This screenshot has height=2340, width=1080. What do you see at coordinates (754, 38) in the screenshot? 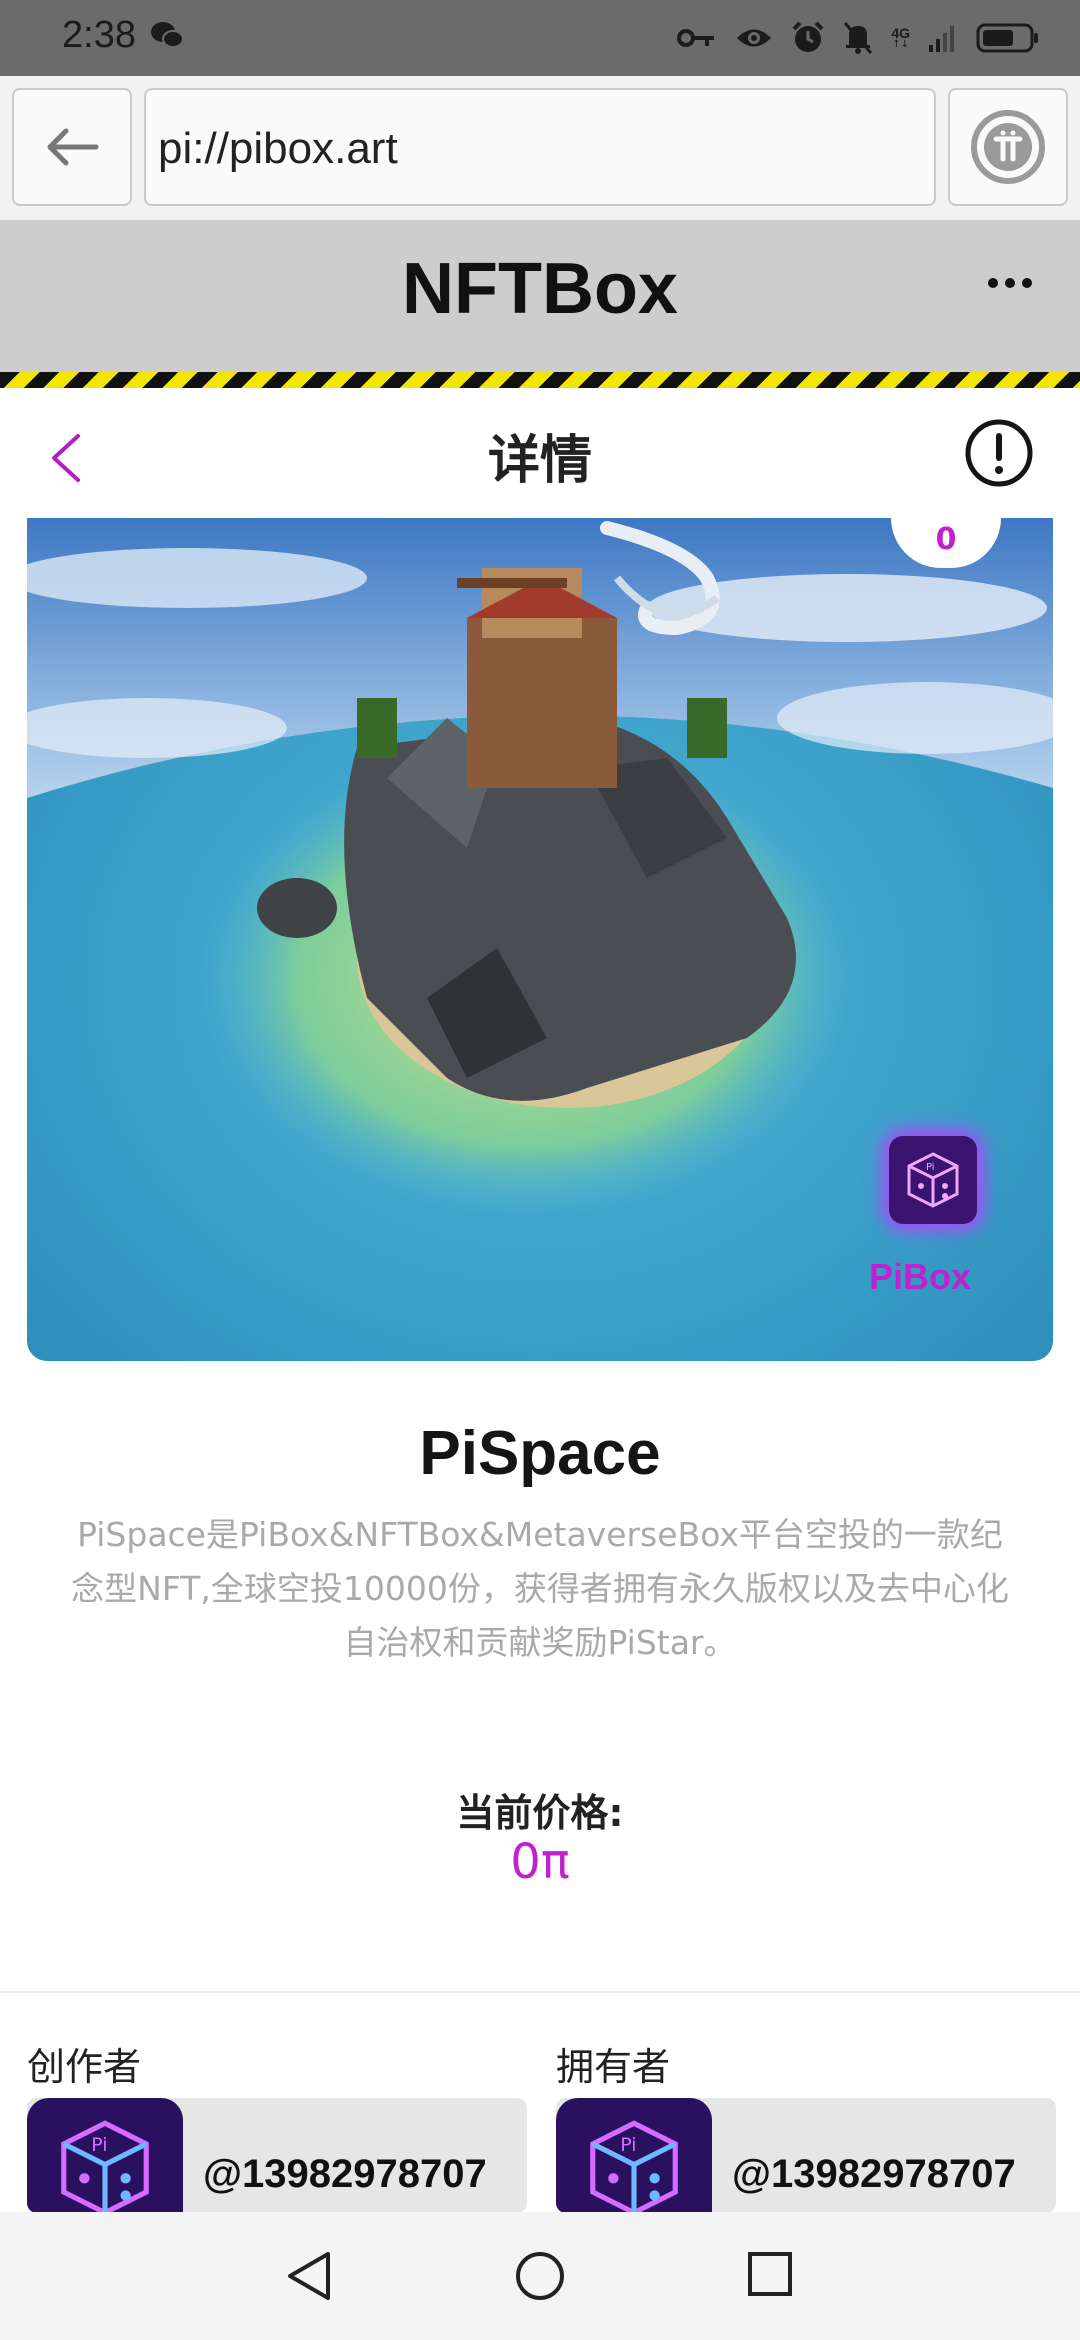
I see `eye-icon` at bounding box center [754, 38].